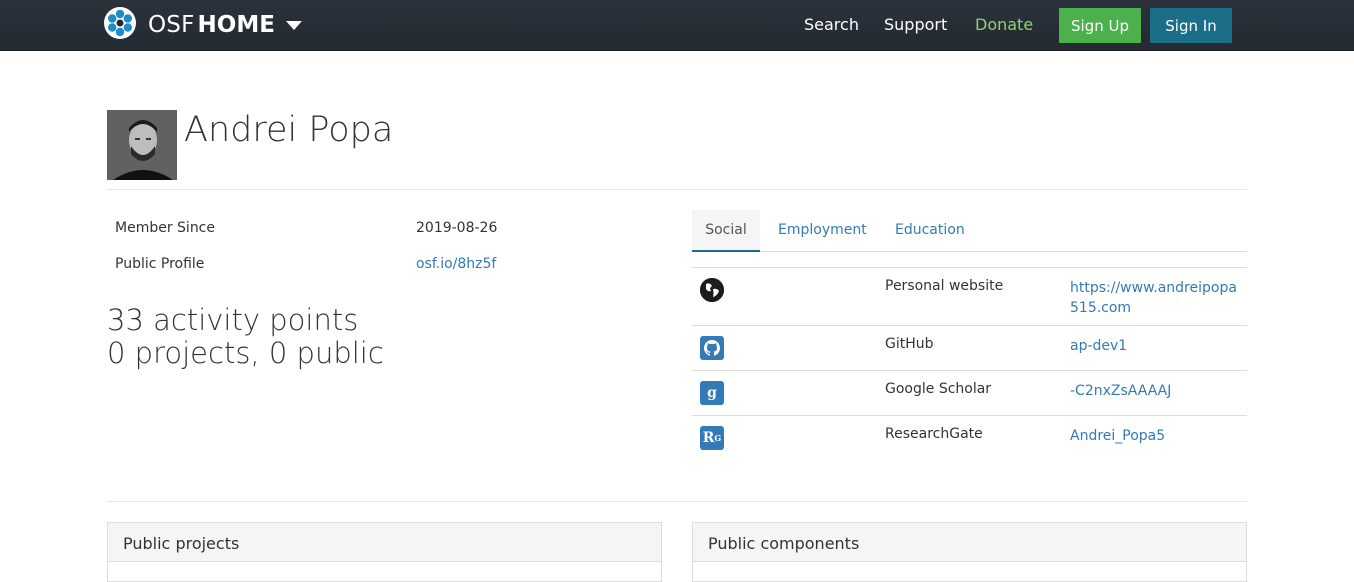 The image size is (1354, 582). Describe the element at coordinates (1004, 24) in the screenshot. I see `nav-donate-link: Donate` at that location.